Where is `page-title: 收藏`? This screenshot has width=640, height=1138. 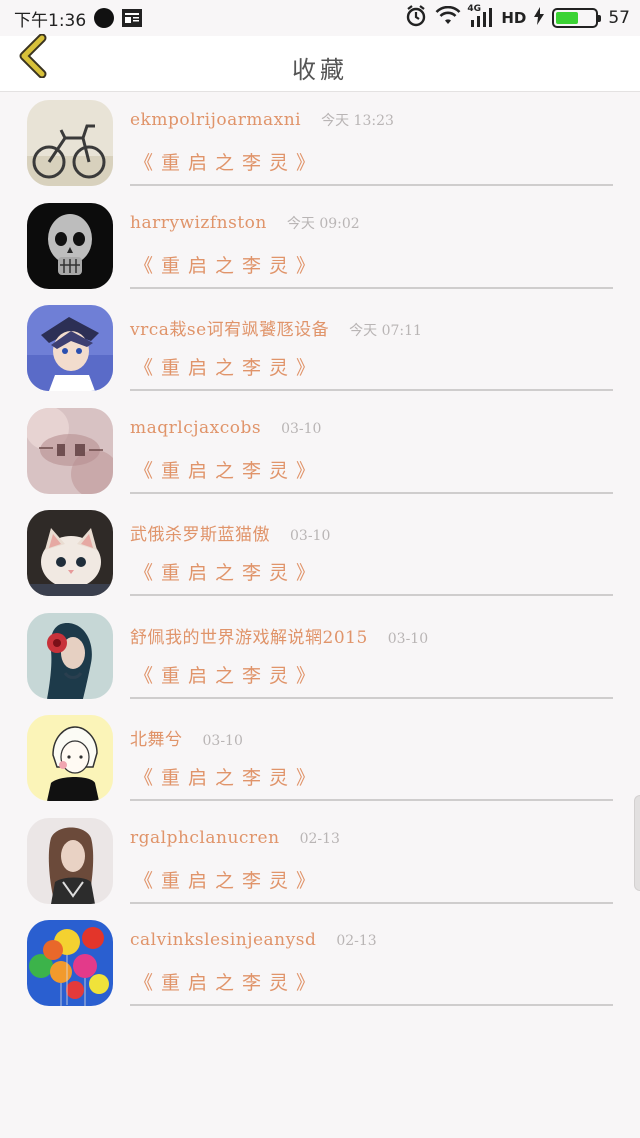
page-title: 收藏 is located at coordinates (320, 70).